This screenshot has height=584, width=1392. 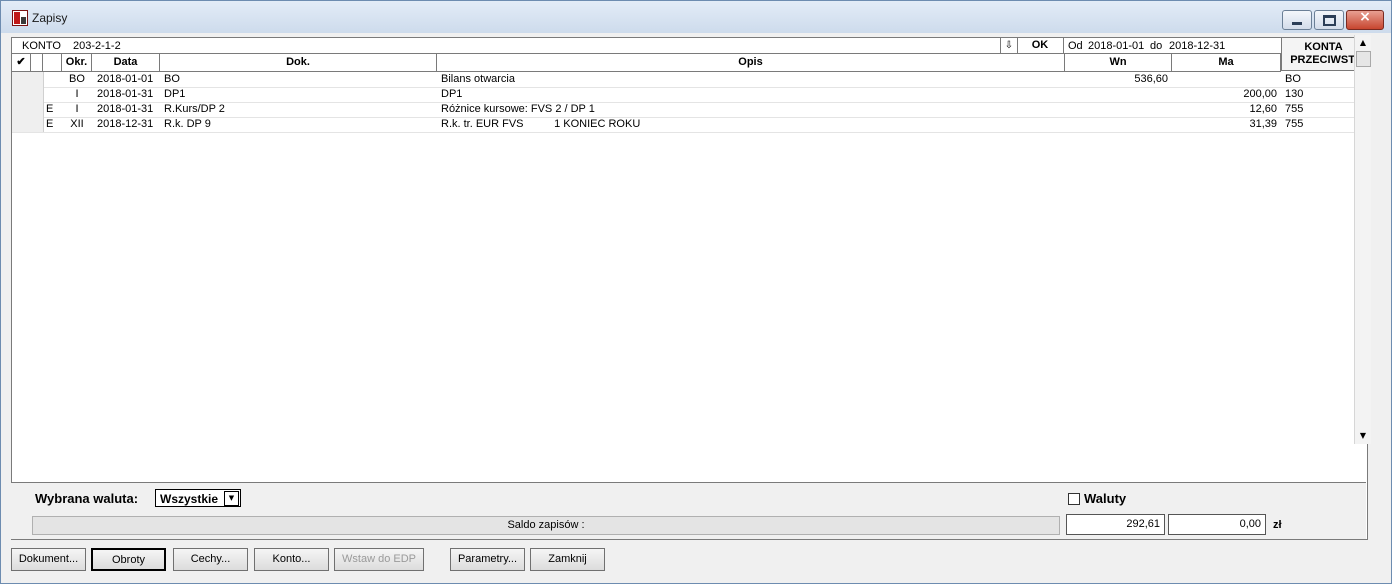 I want to click on row-data: 2018-01-01, so click(x=125, y=79).